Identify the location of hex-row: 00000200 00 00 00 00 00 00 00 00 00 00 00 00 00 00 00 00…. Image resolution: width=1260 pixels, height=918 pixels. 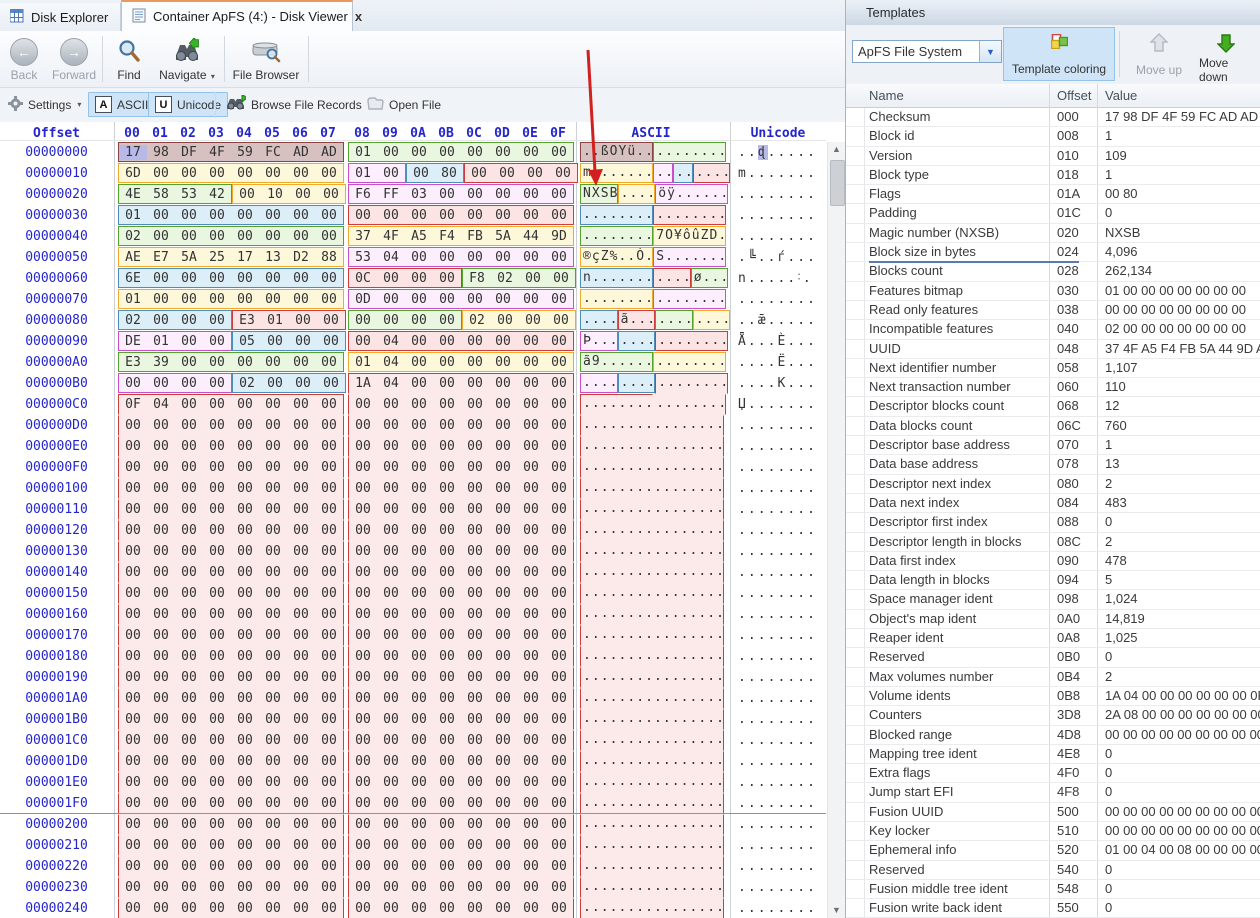
(413, 824).